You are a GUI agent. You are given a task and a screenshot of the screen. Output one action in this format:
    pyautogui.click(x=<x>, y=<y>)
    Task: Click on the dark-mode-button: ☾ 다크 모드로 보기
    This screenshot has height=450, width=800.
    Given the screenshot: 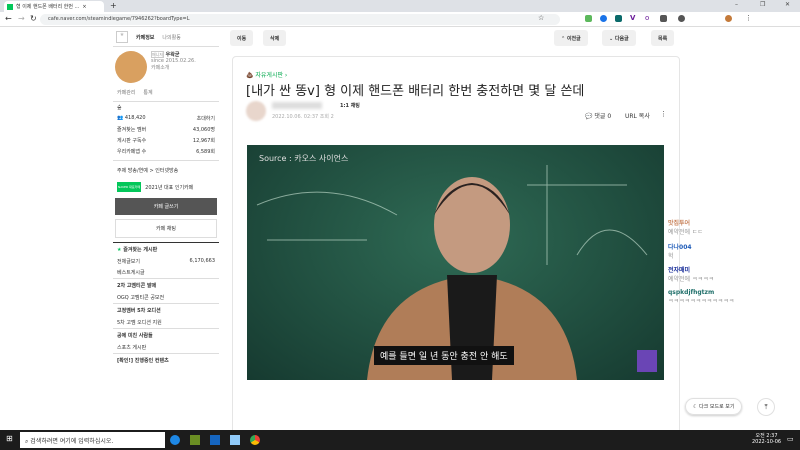 What is the action you would take?
    pyautogui.click(x=714, y=406)
    